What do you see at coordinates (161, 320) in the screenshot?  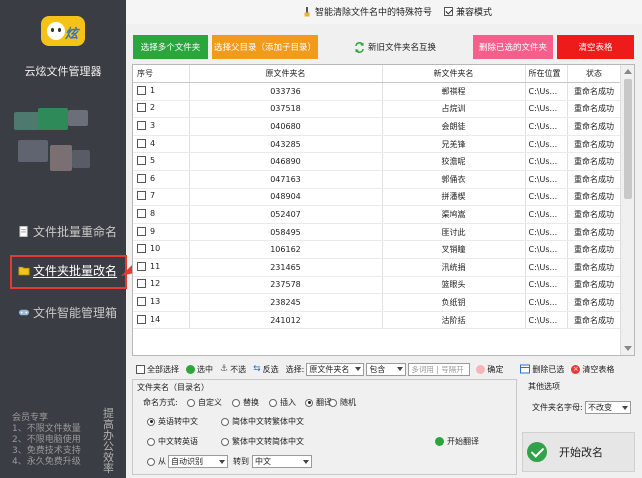 I see `row-index-cell: 14` at bounding box center [161, 320].